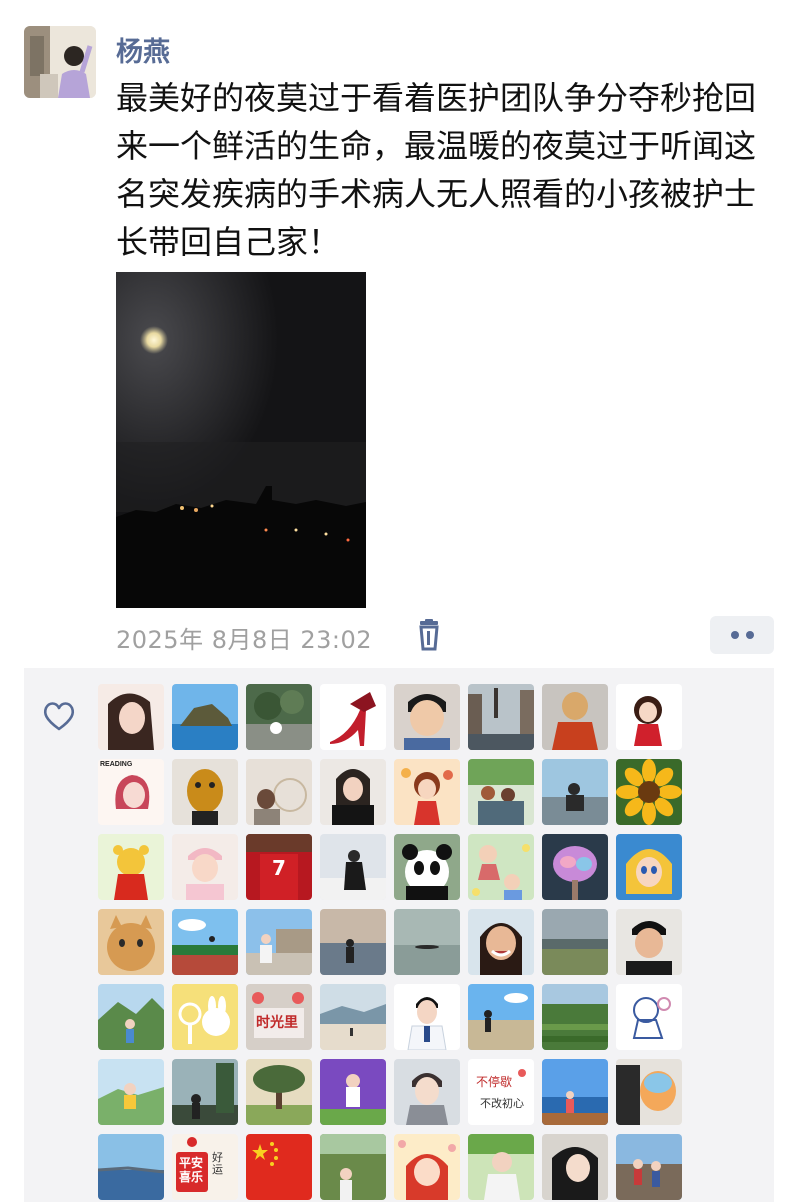  What do you see at coordinates (277, 1023) in the screenshot?
I see `sign-text: 时光里` at bounding box center [277, 1023].